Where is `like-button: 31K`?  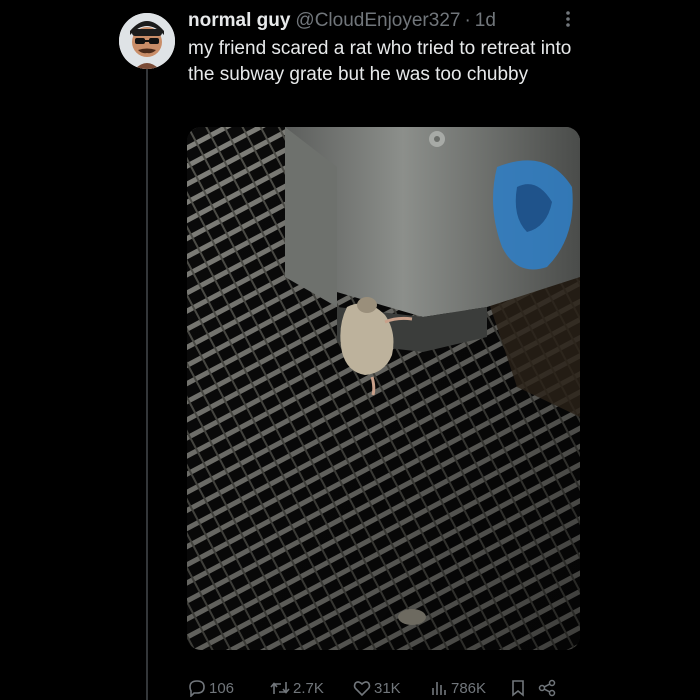 like-button: 31K is located at coordinates (377, 688).